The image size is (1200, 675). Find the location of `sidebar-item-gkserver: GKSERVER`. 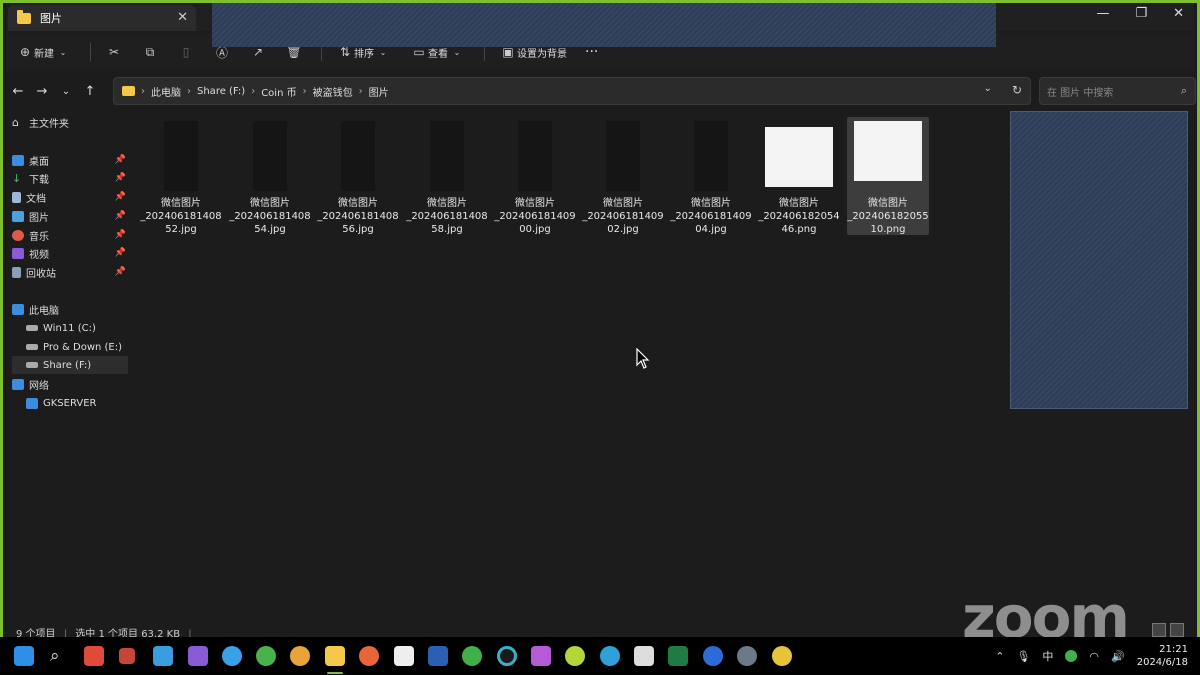

sidebar-item-gkserver: GKSERVER is located at coordinates (70, 403).